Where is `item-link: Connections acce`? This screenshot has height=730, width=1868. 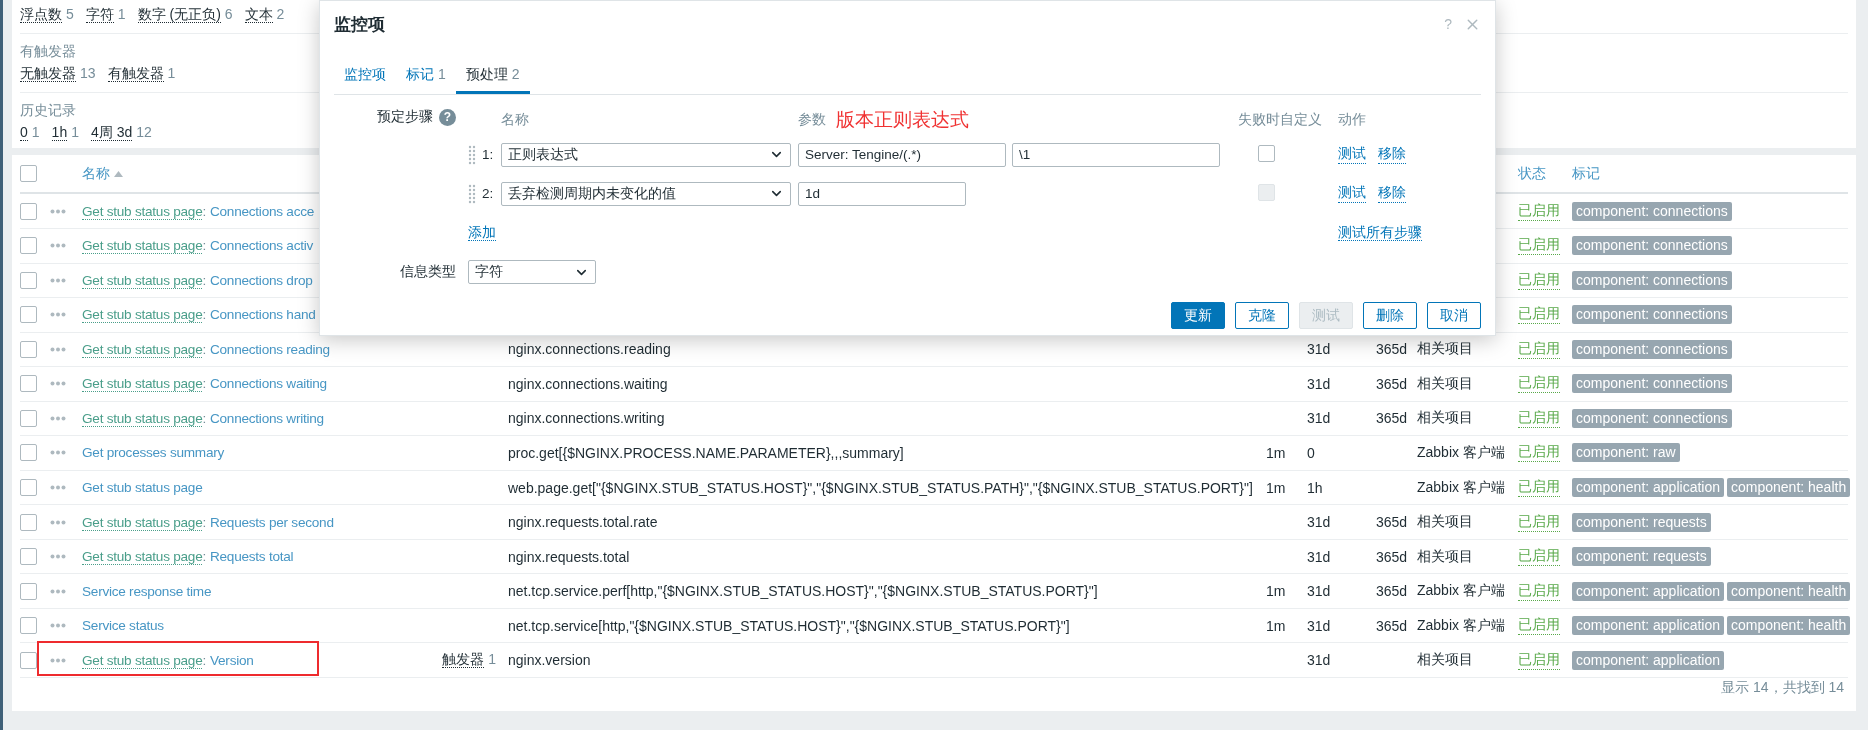
item-link: Connections acce is located at coordinates (262, 211).